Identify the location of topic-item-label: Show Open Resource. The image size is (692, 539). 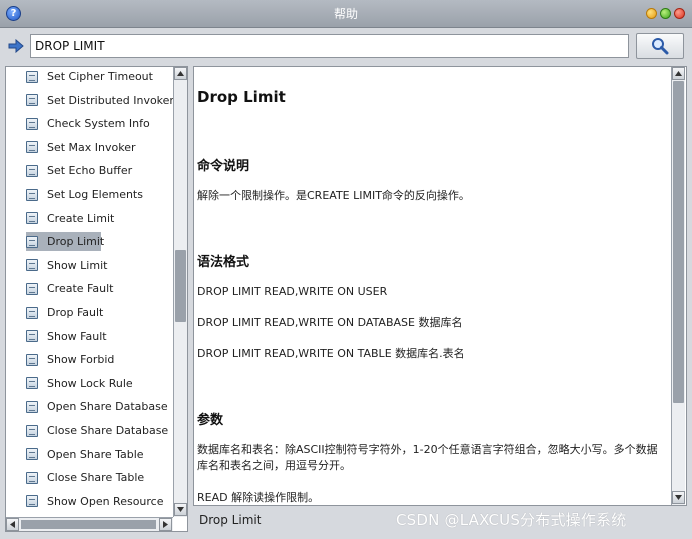
(105, 501).